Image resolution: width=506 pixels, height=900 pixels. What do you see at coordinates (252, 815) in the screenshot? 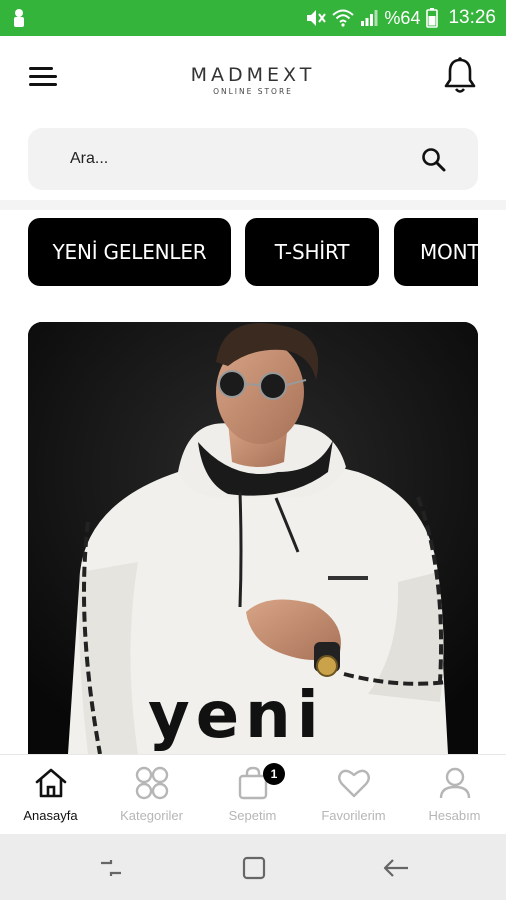
I see `nav-label: Sepetim` at bounding box center [252, 815].